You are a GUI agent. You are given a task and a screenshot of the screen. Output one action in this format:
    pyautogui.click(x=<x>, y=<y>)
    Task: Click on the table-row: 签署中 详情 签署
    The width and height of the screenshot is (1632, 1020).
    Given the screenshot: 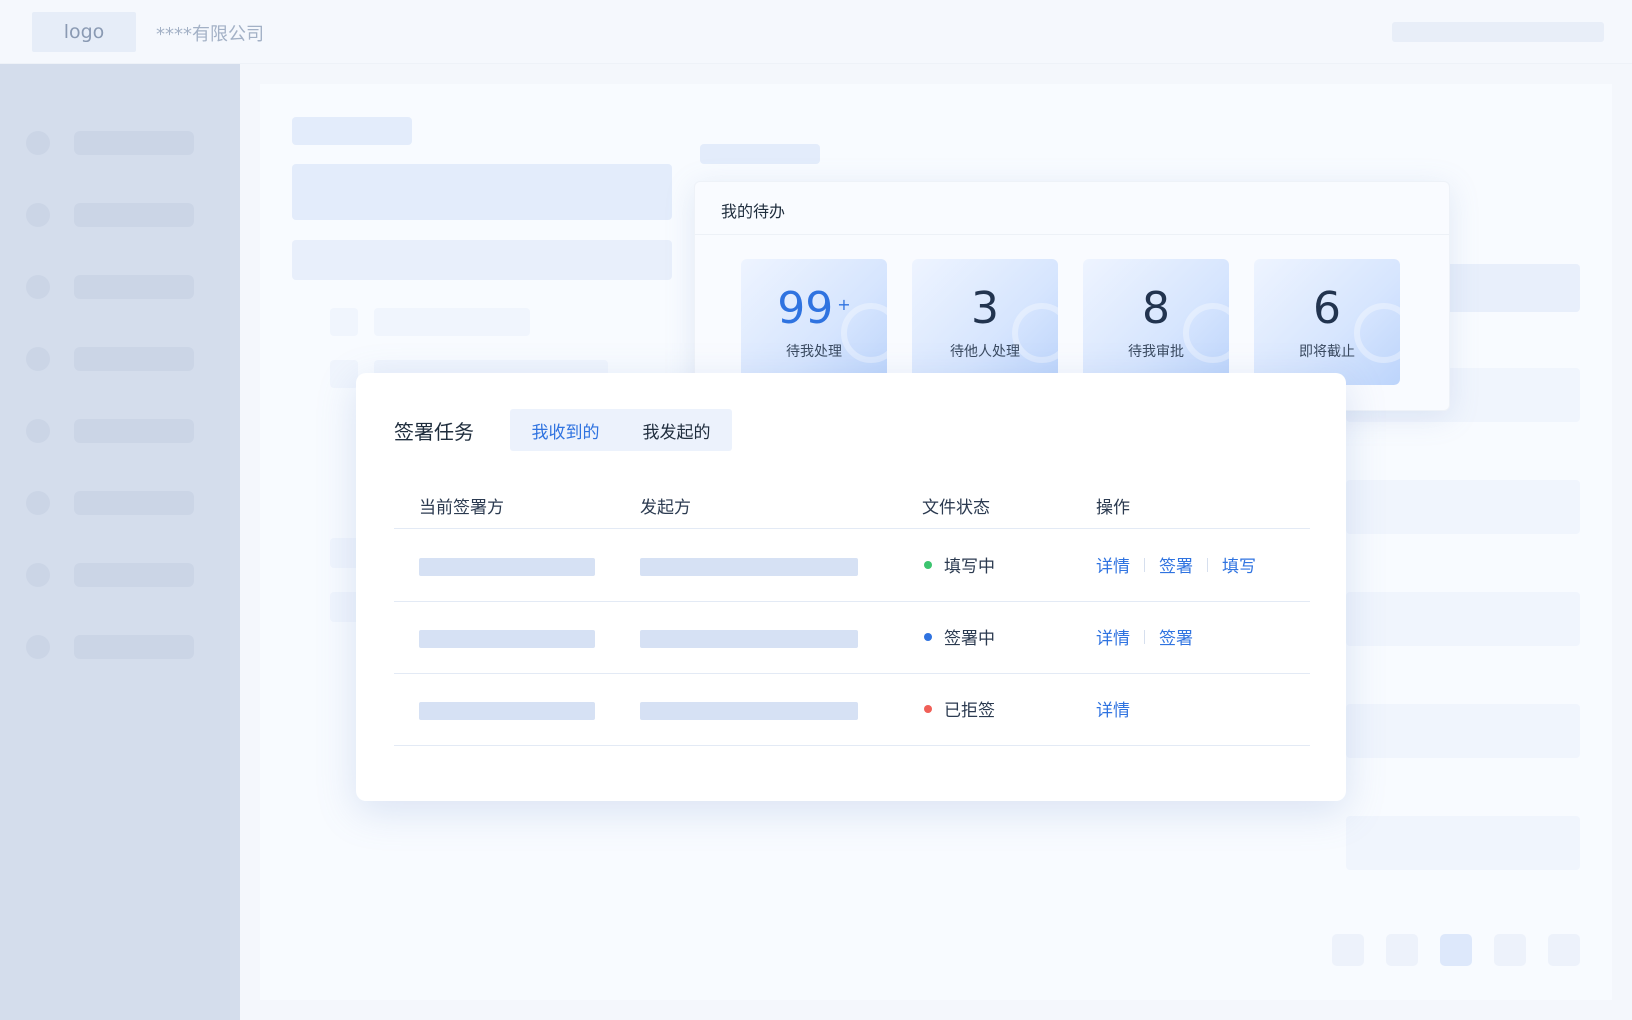 What is the action you would take?
    pyautogui.click(x=852, y=638)
    